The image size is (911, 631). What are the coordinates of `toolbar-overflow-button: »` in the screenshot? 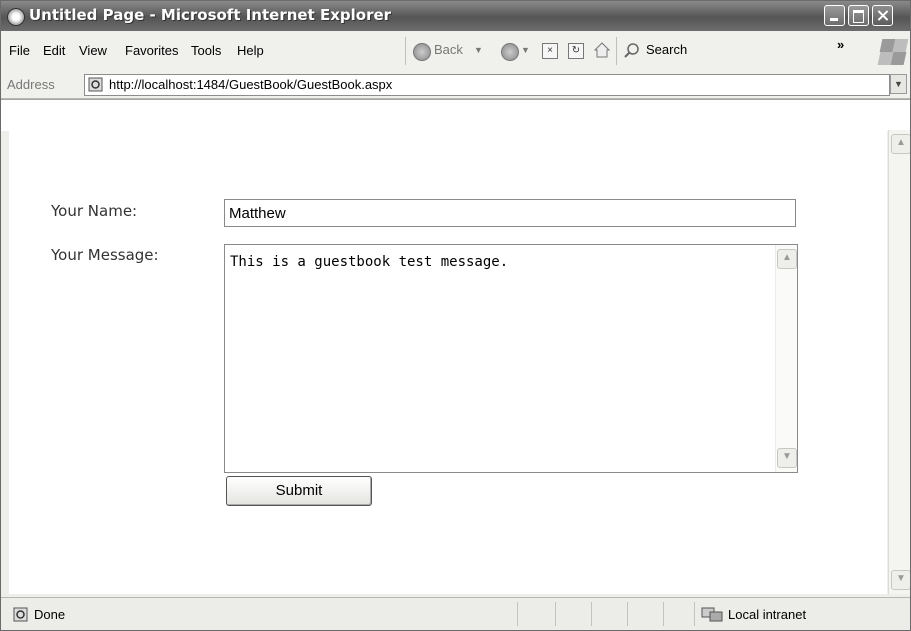 It's located at (840, 44).